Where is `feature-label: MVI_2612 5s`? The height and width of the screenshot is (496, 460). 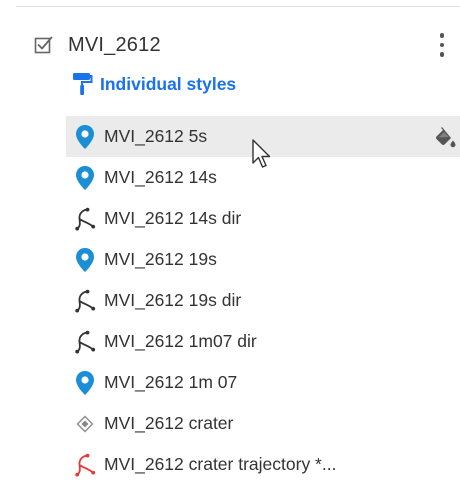 feature-label: MVI_2612 5s is located at coordinates (156, 136).